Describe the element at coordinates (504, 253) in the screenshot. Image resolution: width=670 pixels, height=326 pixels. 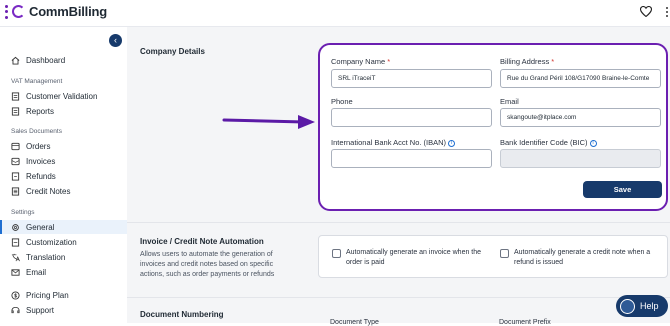
I see `auto-credit-note-checkbox` at that location.